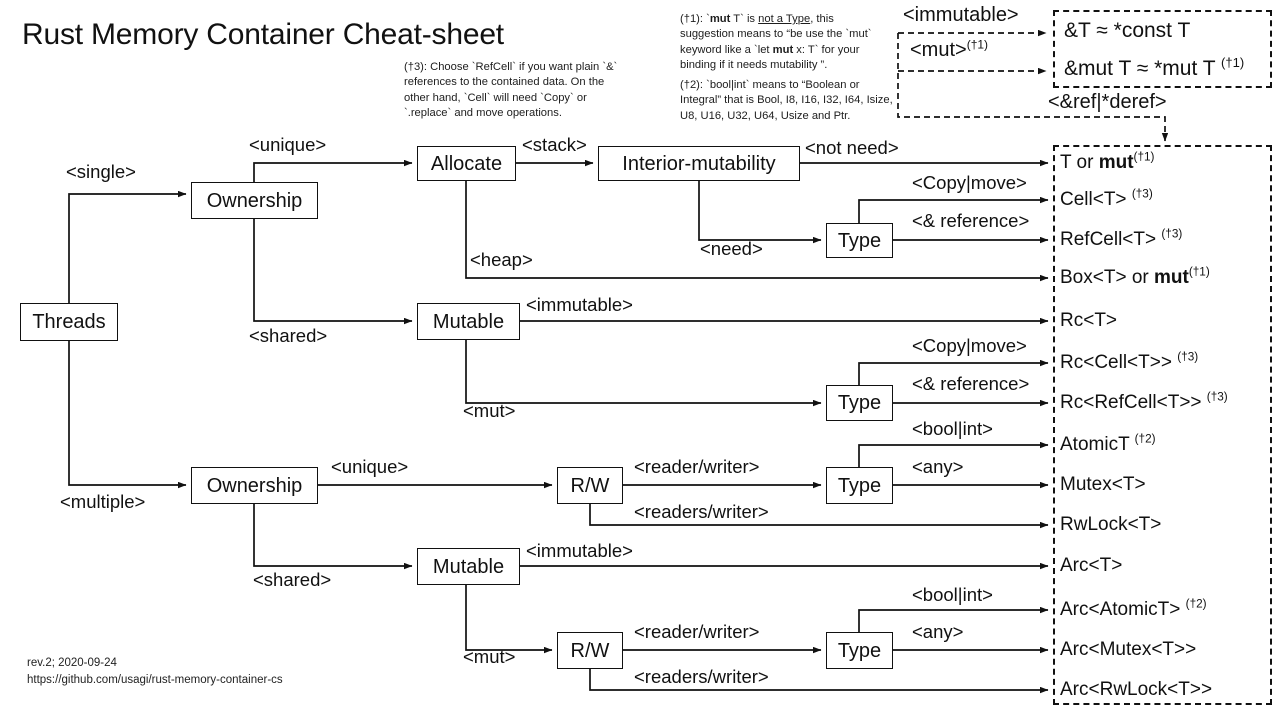  I want to click on node-allocate: Allocate, so click(466, 163).